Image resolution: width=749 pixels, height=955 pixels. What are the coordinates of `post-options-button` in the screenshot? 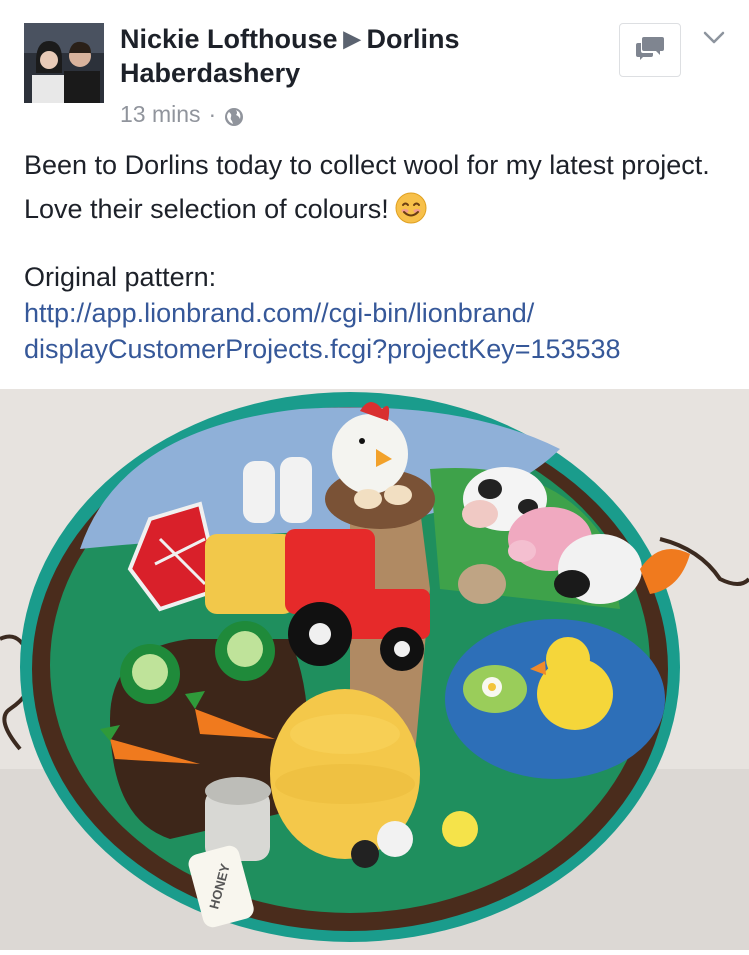 It's located at (714, 40).